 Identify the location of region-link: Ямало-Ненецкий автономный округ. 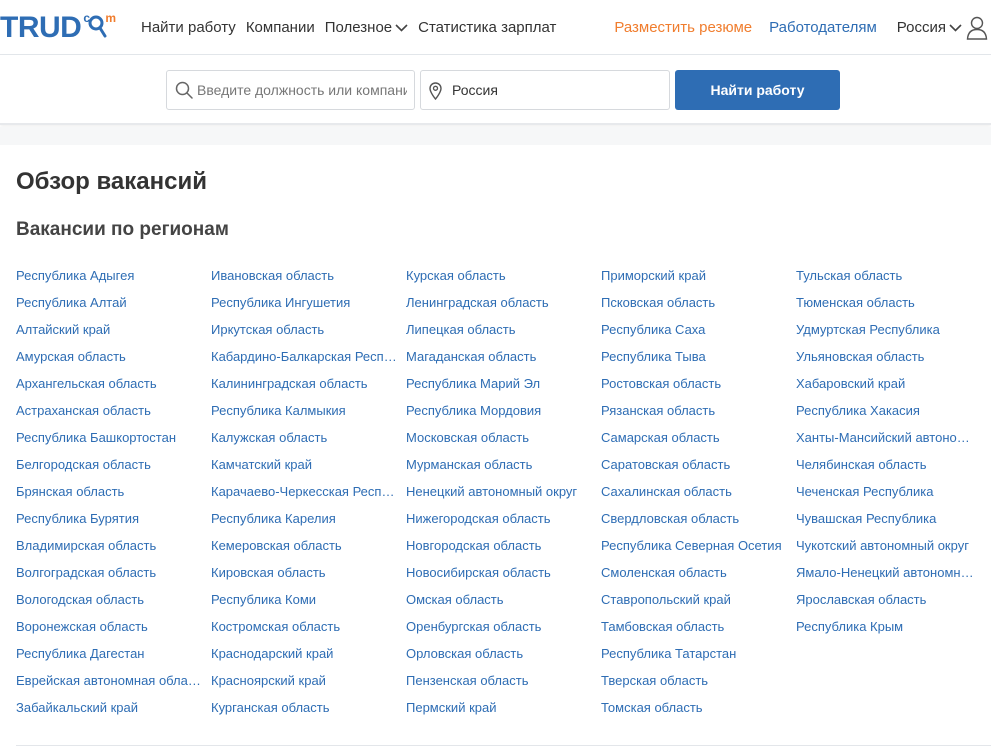
(886, 572).